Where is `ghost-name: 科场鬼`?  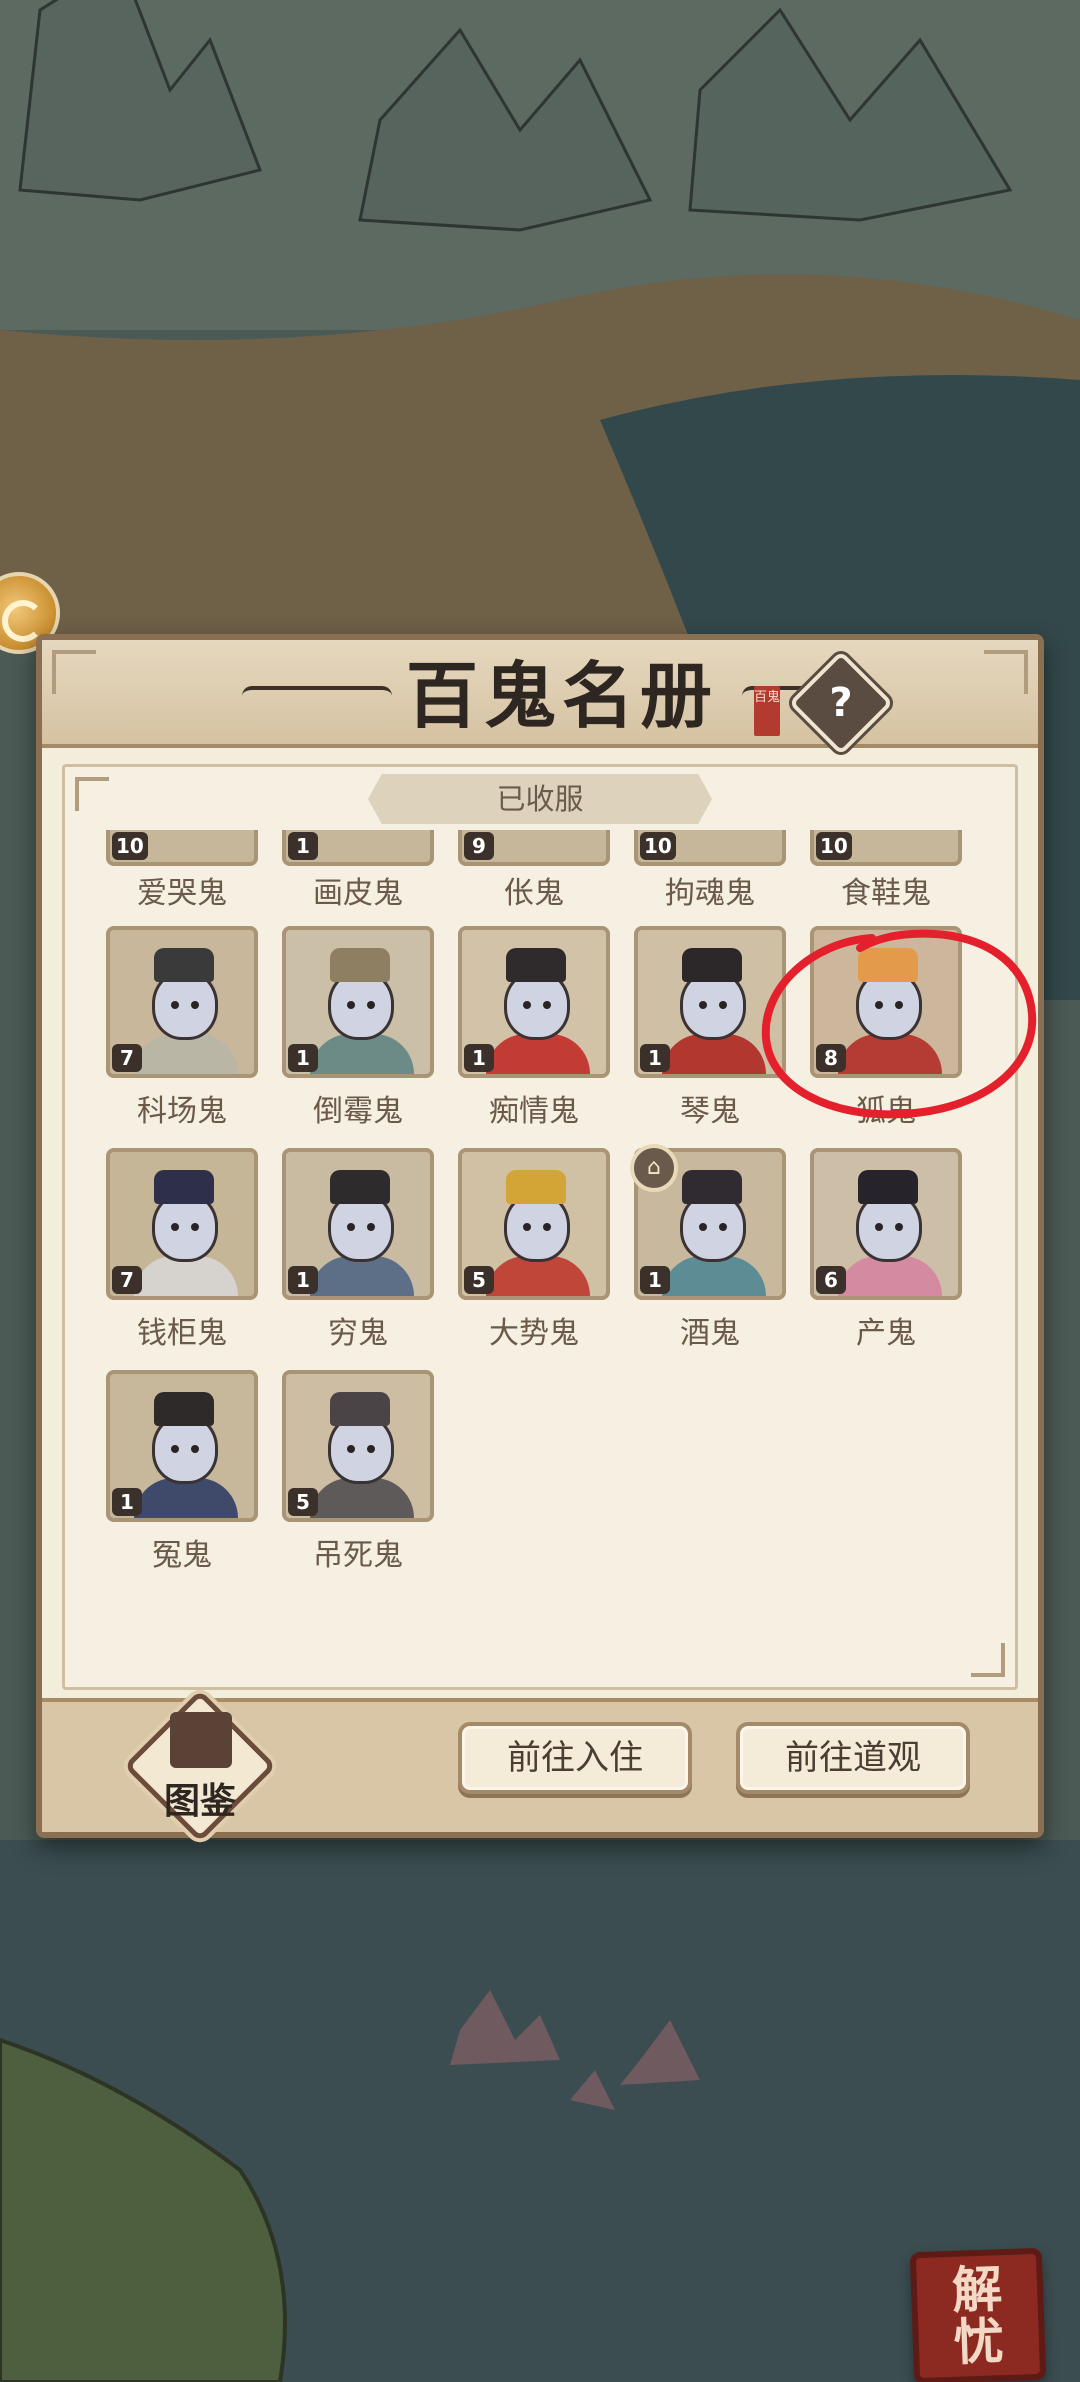 ghost-name: 科场鬼 is located at coordinates (182, 1111).